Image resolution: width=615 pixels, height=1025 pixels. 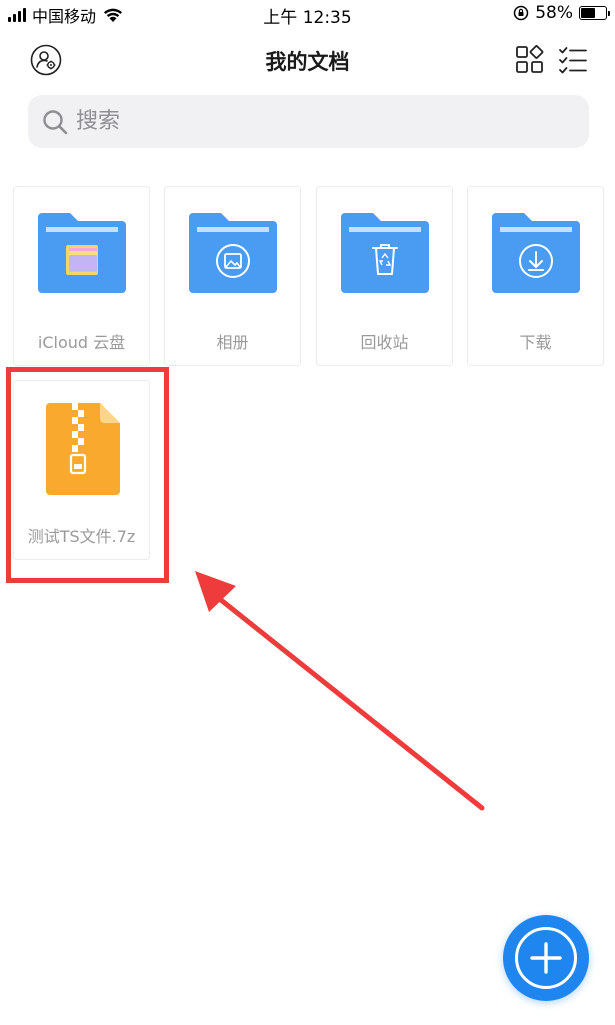 I want to click on folder-photo-icon, so click(x=232, y=253).